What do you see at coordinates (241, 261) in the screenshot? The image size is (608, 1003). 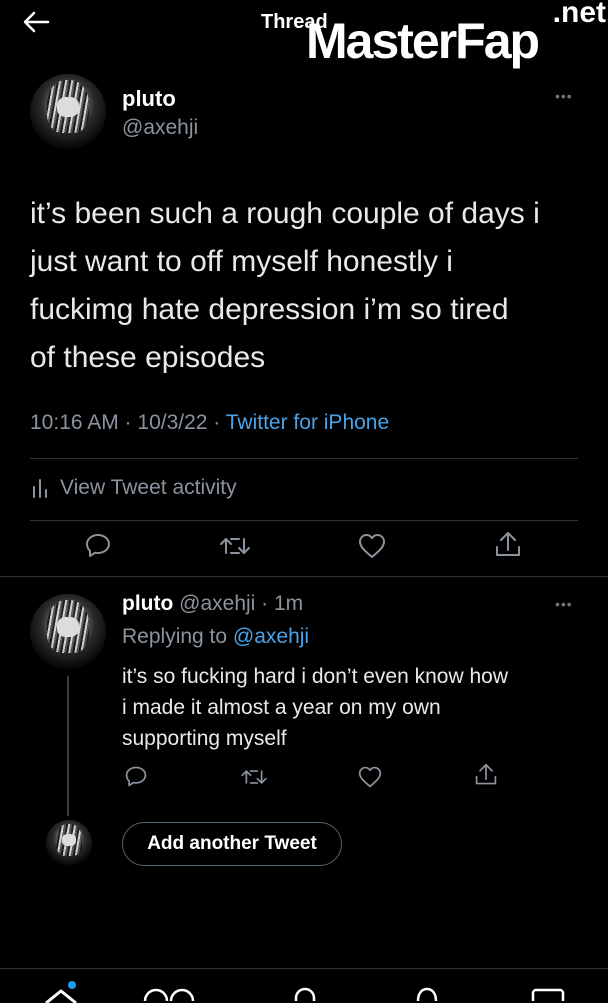 I see `tweet-text-line: just want to off myself honestly i` at bounding box center [241, 261].